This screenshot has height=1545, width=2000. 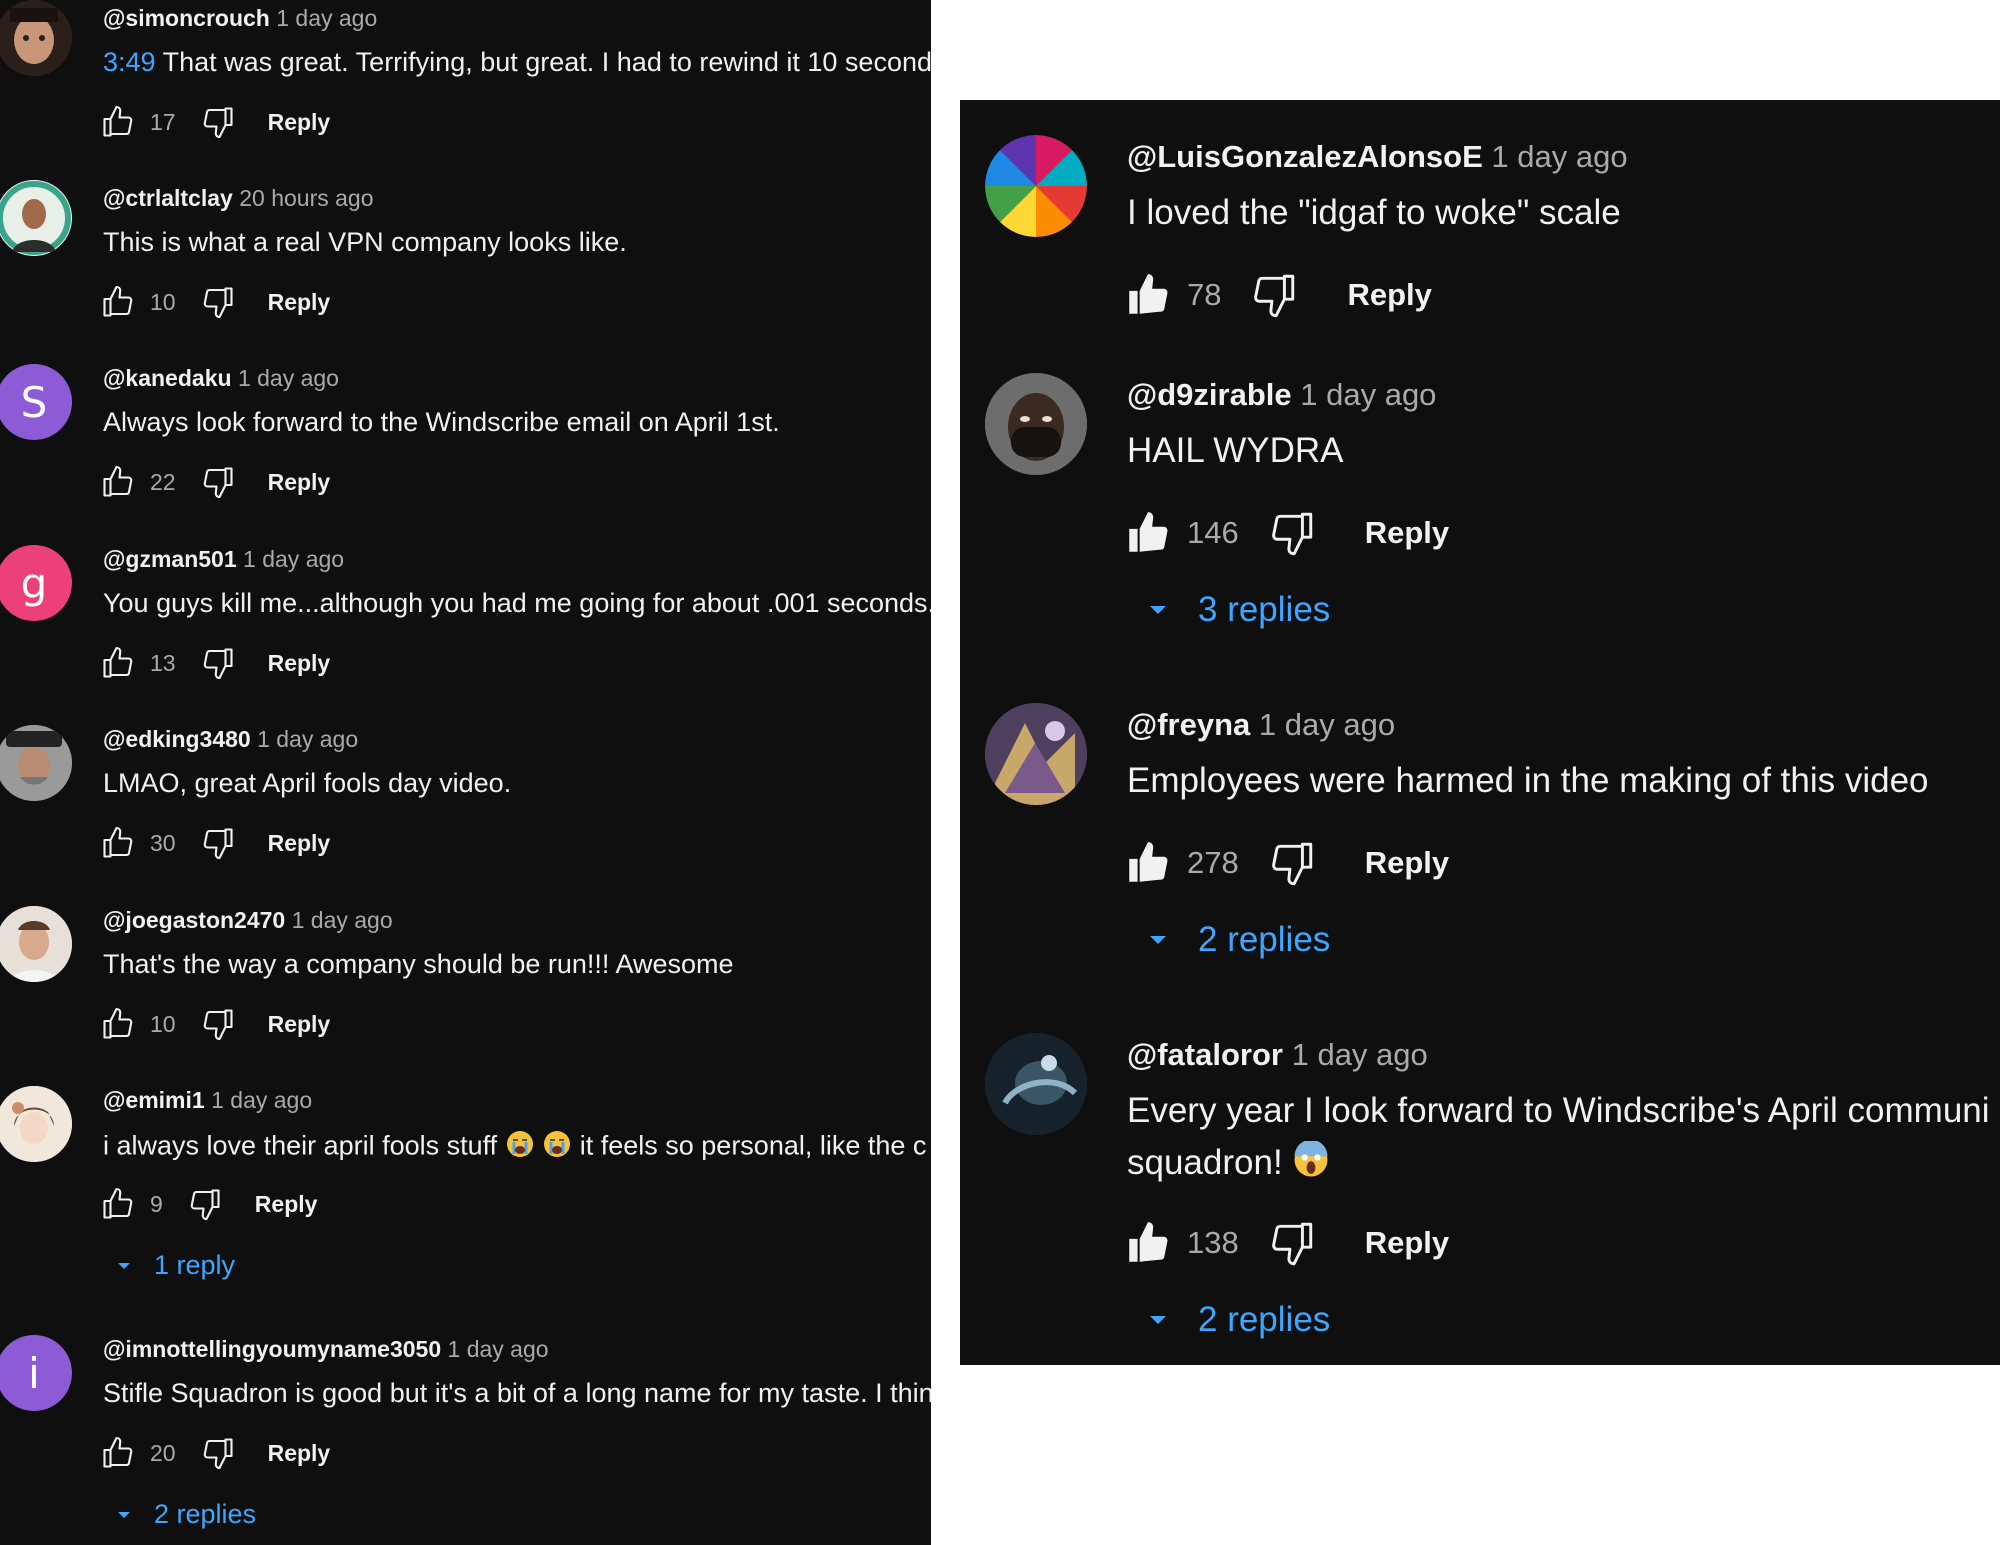 I want to click on comment-actions: 17 Reply, so click(x=215, y=122).